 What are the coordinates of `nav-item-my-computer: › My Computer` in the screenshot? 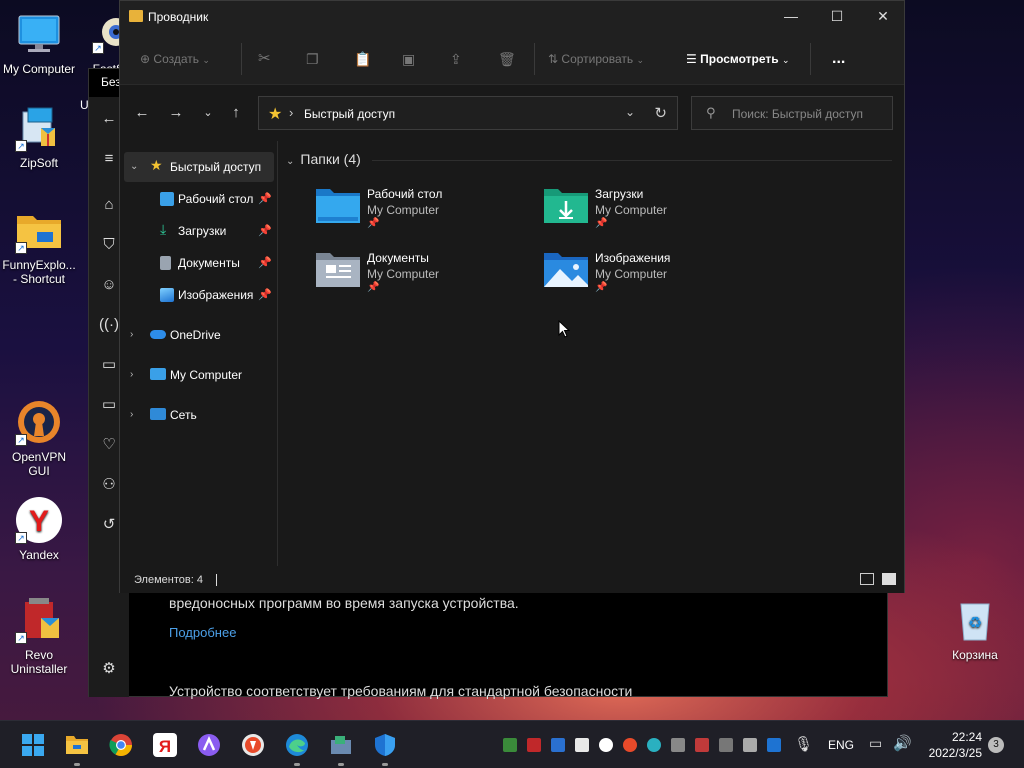 It's located at (199, 375).